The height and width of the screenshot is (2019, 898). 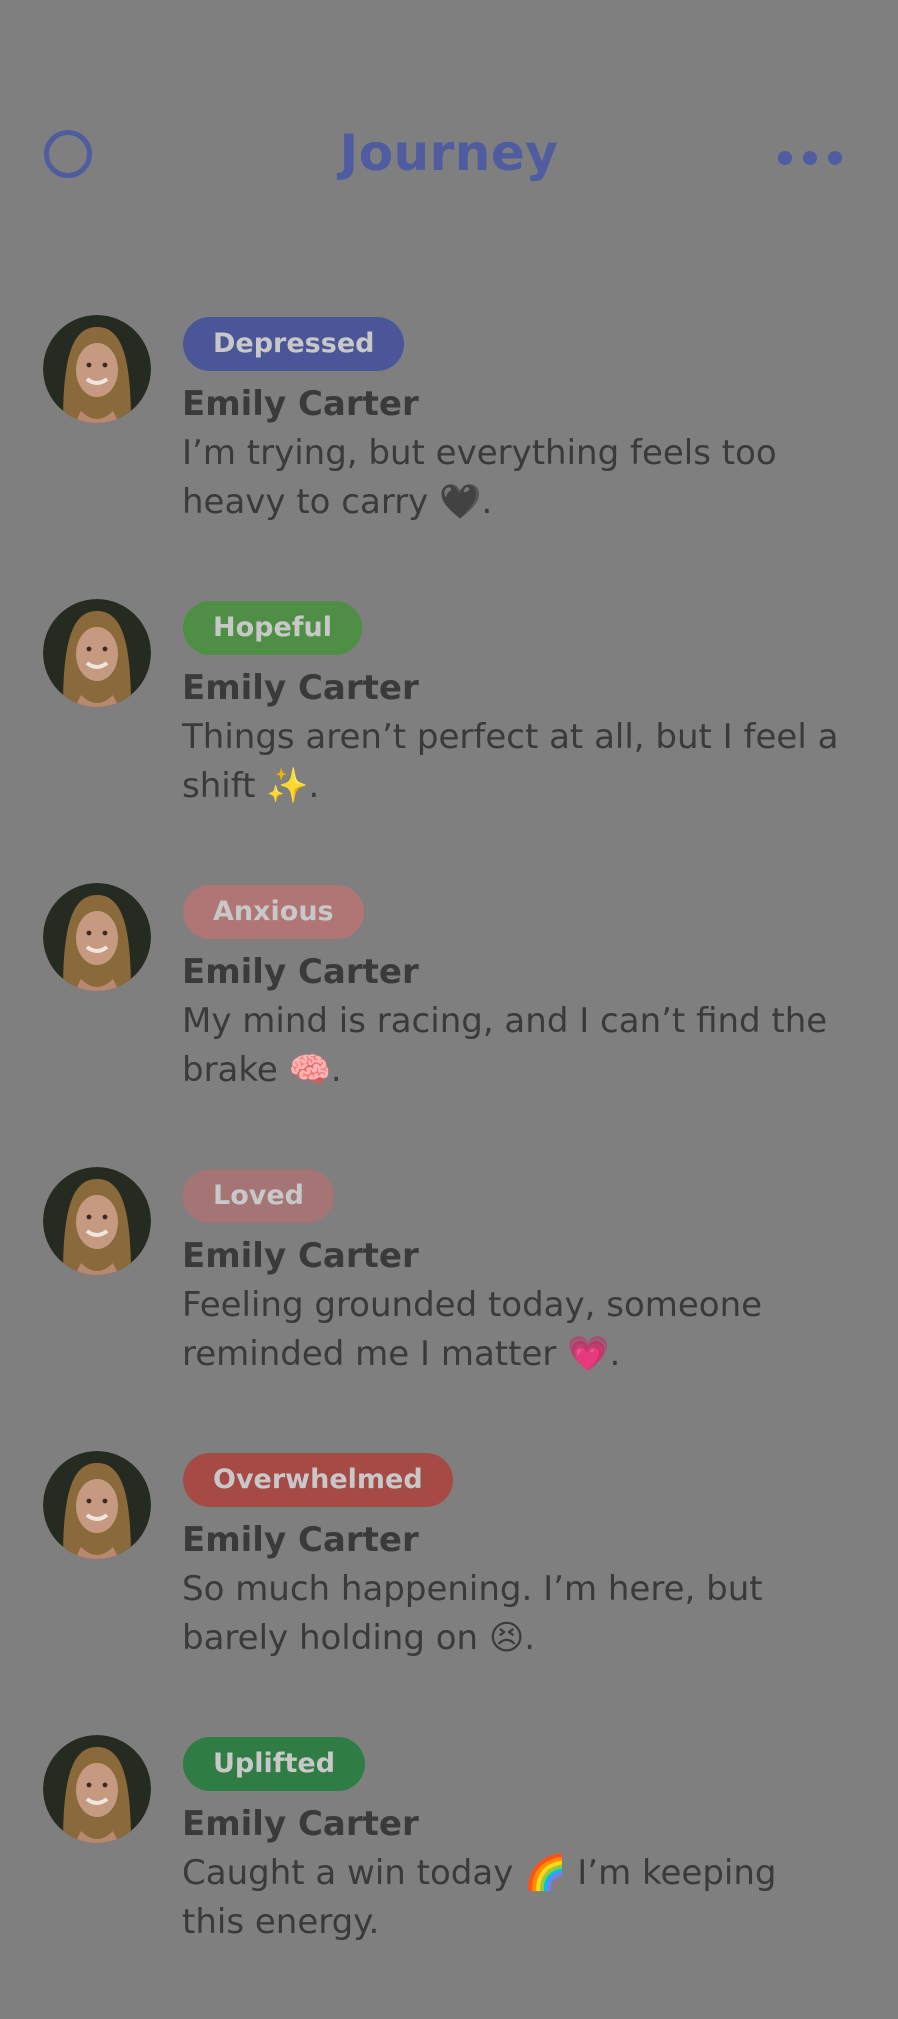 I want to click on mood-badge: Depressed, so click(x=294, y=344).